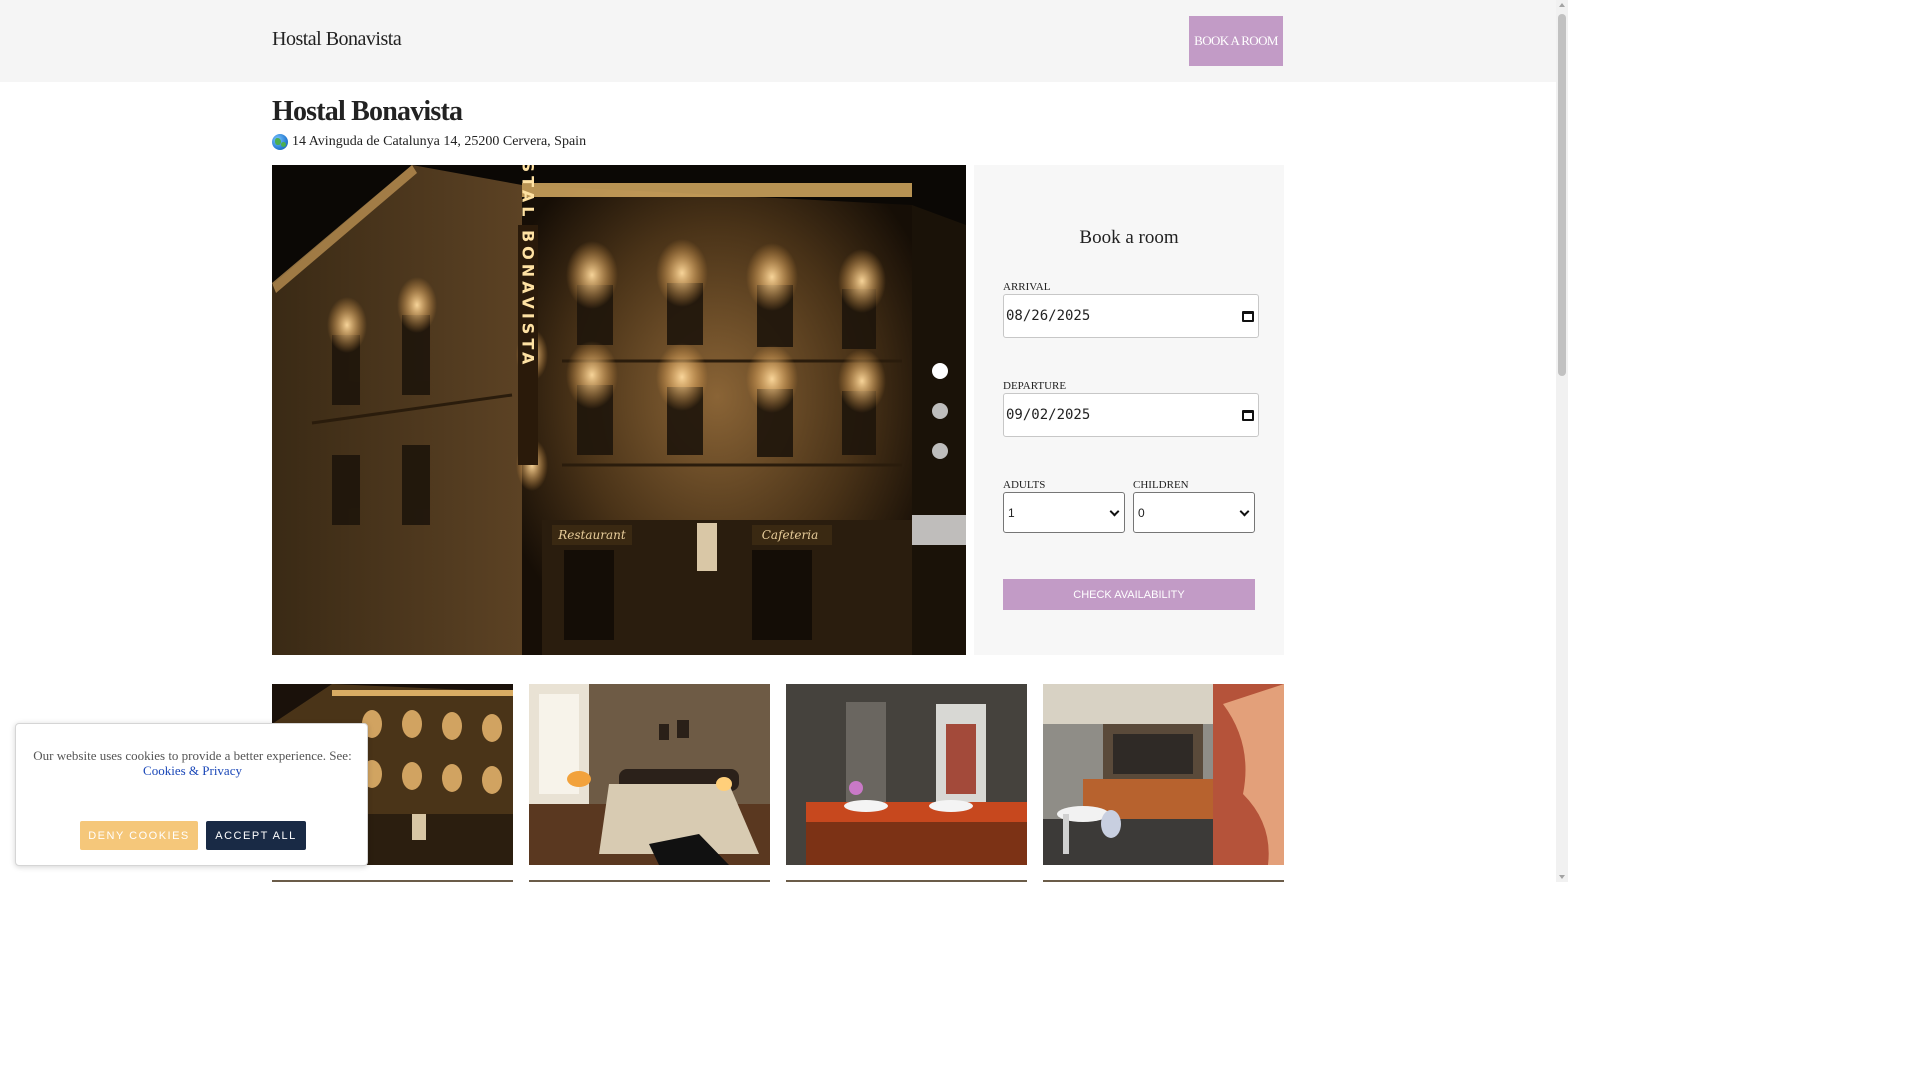  What do you see at coordinates (1024, 485) in the screenshot?
I see `adults-label: ADULTS` at bounding box center [1024, 485].